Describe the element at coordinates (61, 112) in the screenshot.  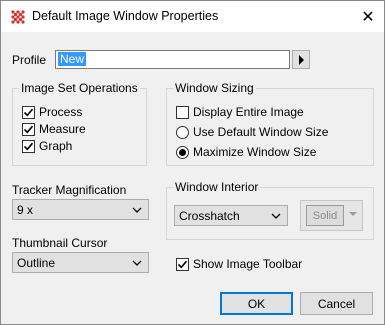
I see `process-label: Process` at that location.